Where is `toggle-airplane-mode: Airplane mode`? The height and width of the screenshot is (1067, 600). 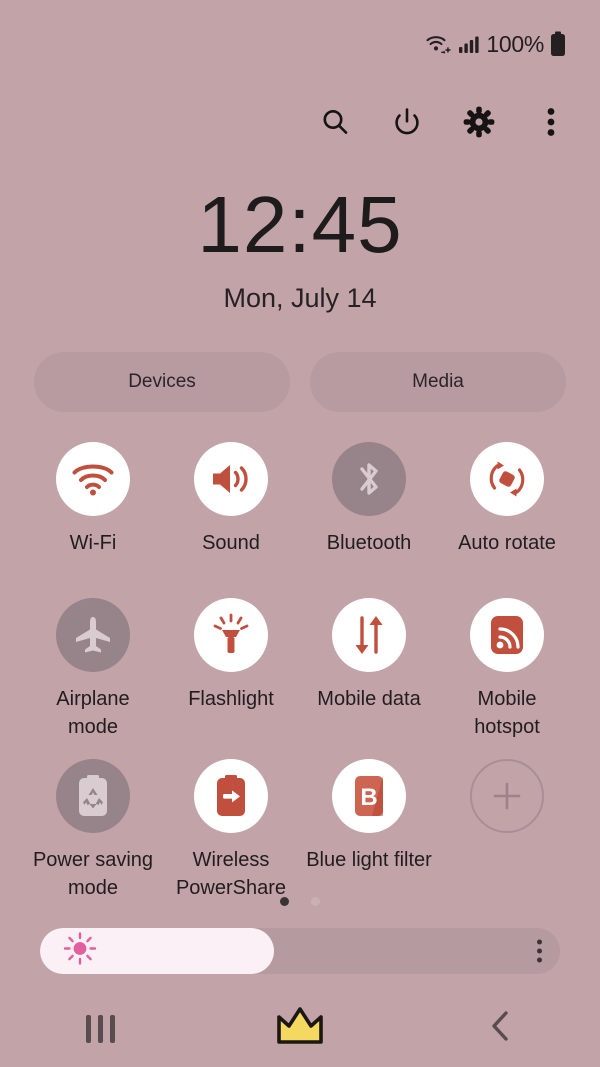
toggle-airplane-mode: Airplane mode is located at coordinates (93, 675).